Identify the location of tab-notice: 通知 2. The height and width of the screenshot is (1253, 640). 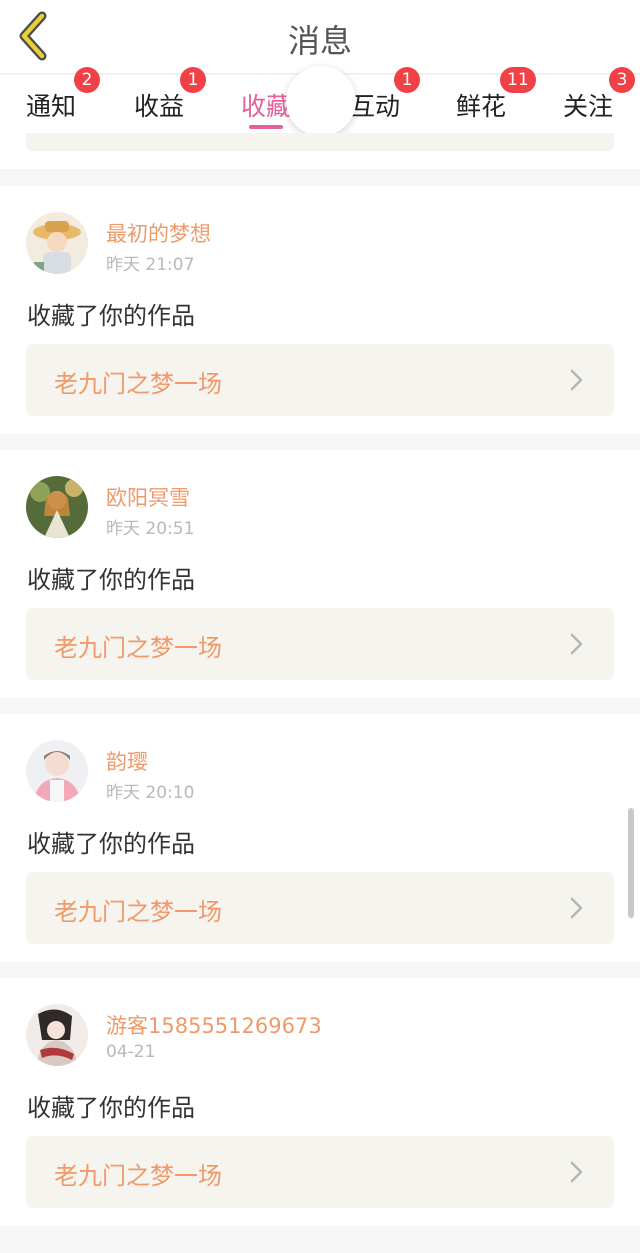
(63, 100).